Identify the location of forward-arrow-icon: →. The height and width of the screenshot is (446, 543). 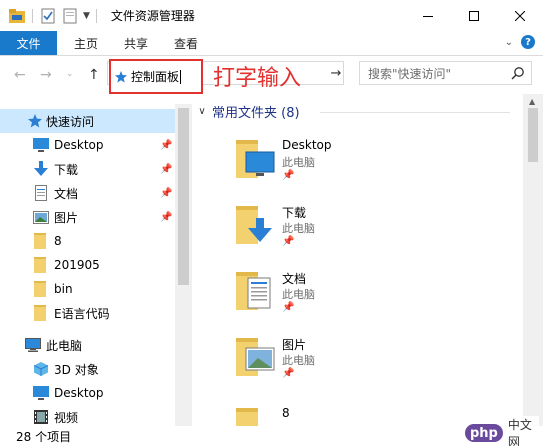
(46, 75).